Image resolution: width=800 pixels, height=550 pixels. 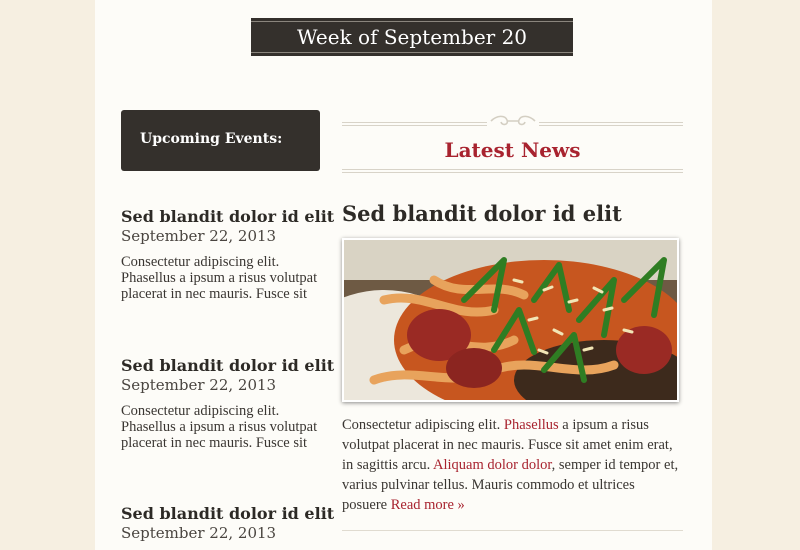 What do you see at coordinates (428, 505) in the screenshot?
I see `read-more-link: Read more »` at bounding box center [428, 505].